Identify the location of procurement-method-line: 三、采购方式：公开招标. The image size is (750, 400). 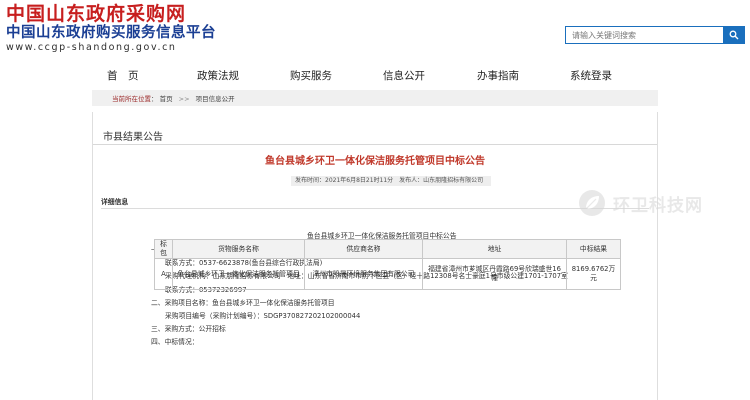
(188, 329).